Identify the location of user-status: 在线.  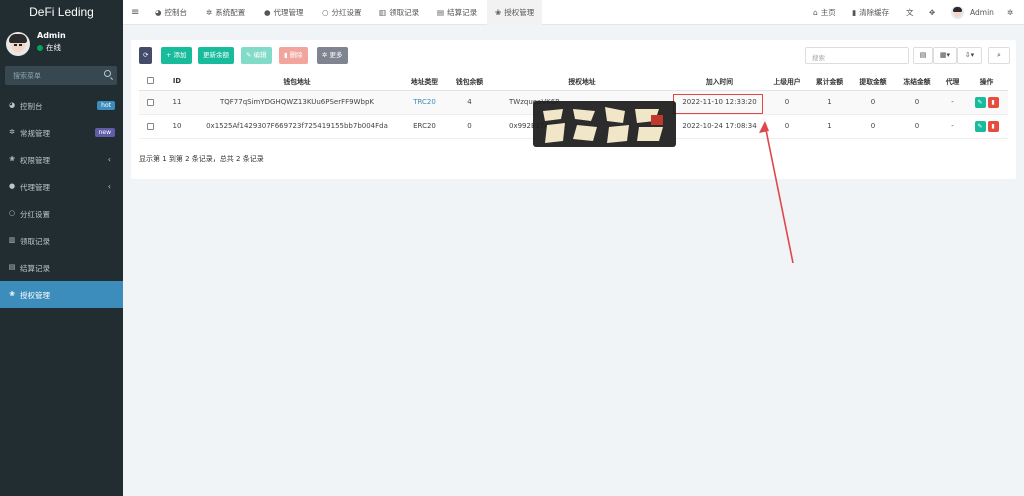
(49, 47).